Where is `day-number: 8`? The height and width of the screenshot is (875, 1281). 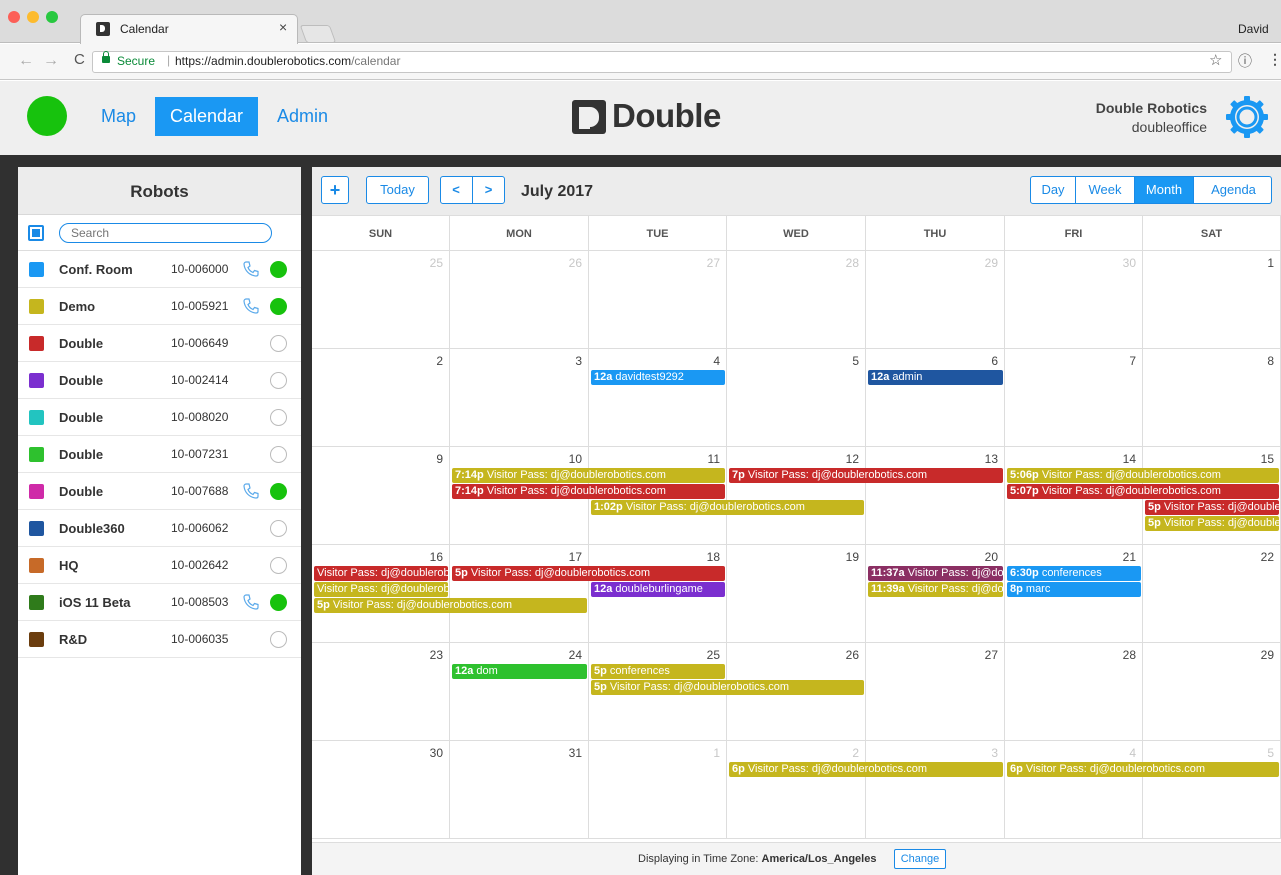
day-number: 8 is located at coordinates (1270, 361).